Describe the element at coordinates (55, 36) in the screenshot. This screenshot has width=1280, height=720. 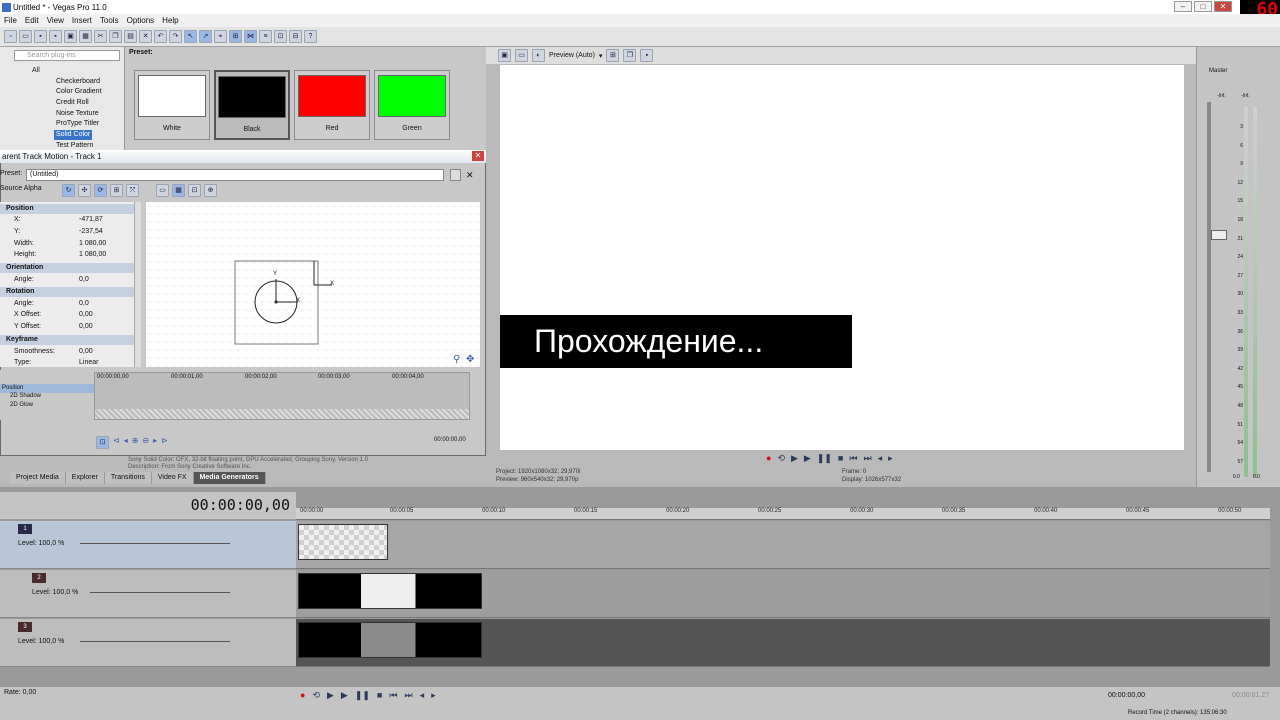
I see `save-as-icon: ▪` at that location.